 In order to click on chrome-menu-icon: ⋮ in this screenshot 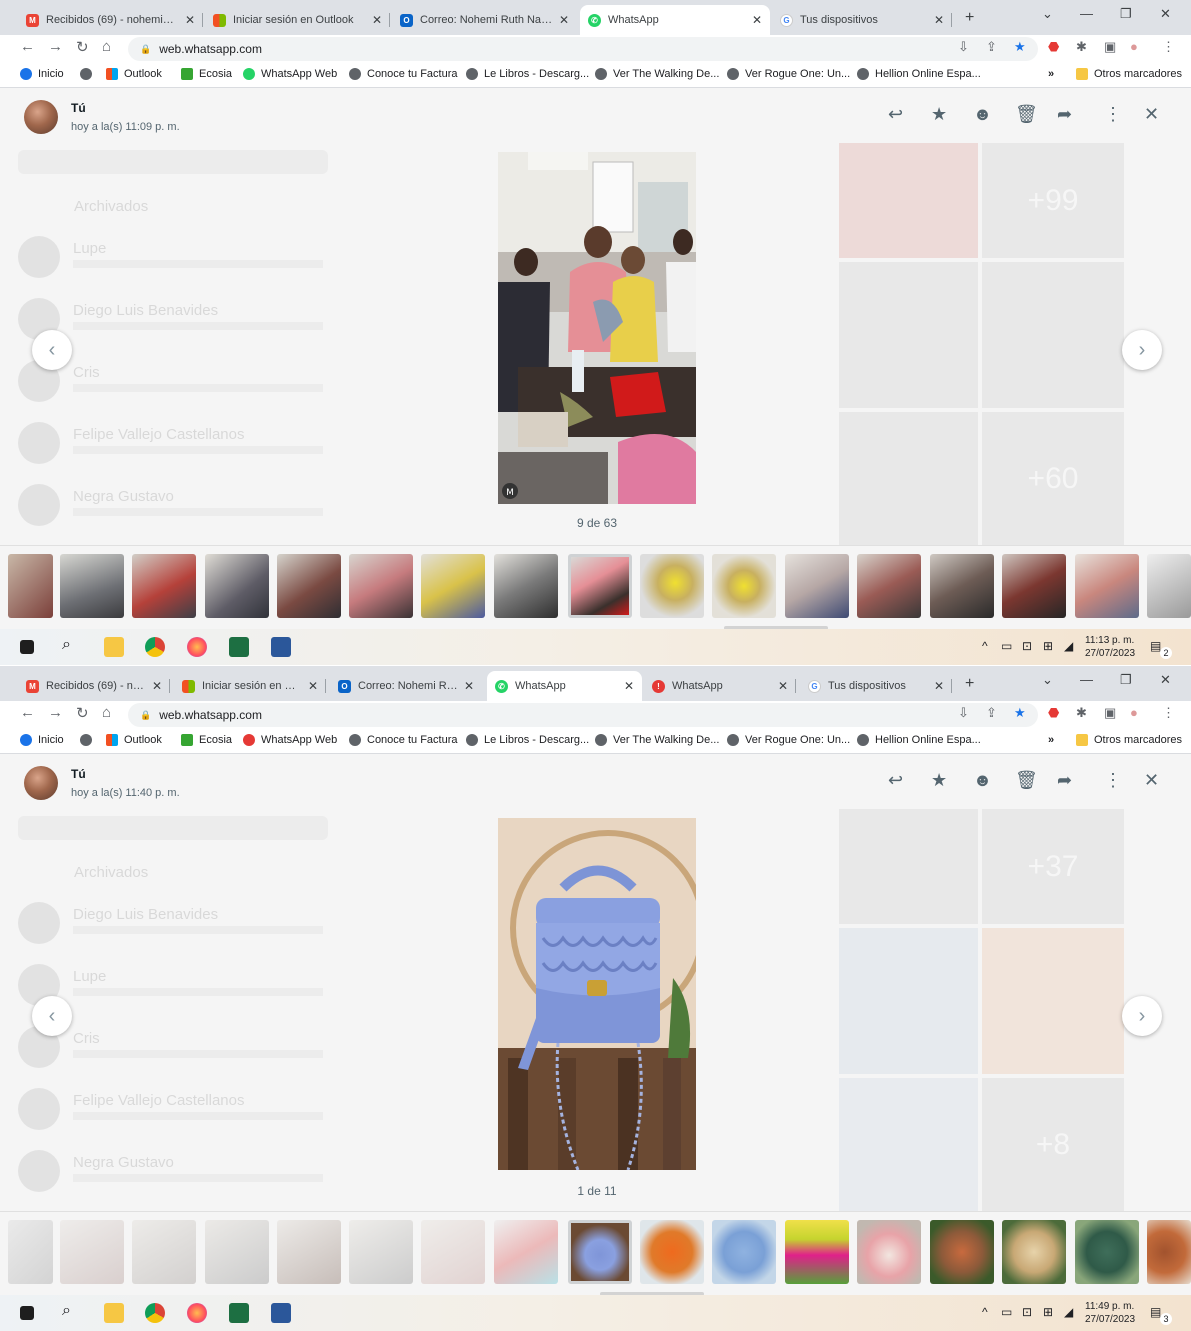, I will do `click(1168, 713)`.